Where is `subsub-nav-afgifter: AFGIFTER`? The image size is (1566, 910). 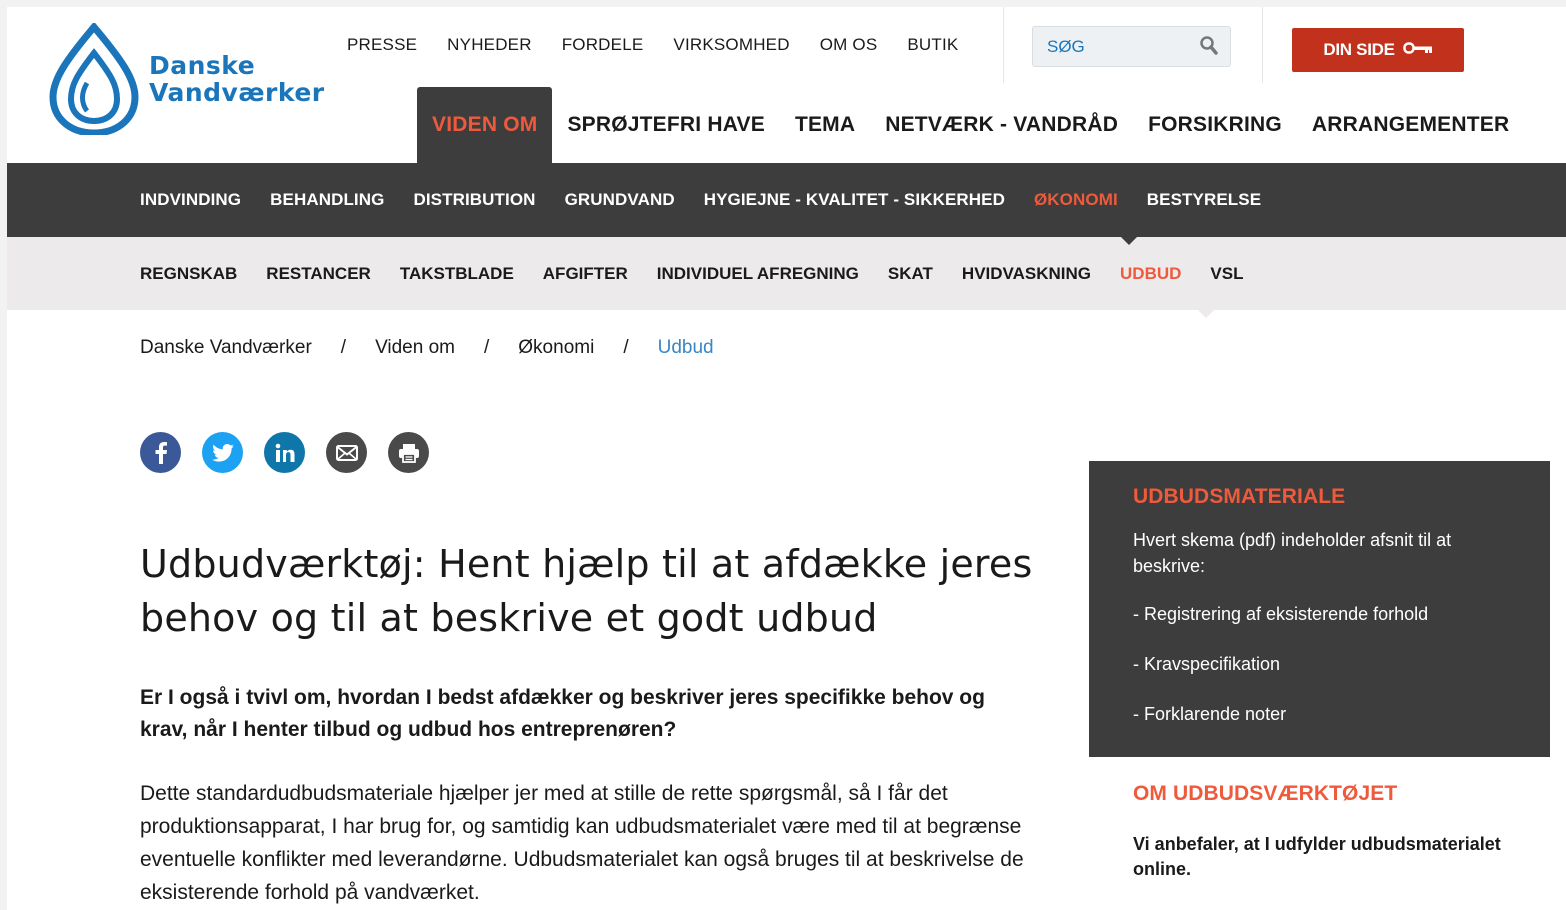
subsub-nav-afgifter: AFGIFTER is located at coordinates (585, 274).